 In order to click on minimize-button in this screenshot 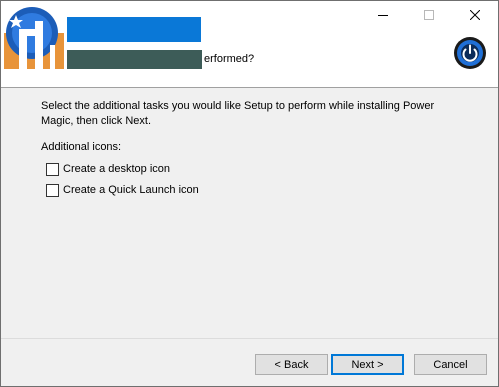, I will do `click(383, 15)`.